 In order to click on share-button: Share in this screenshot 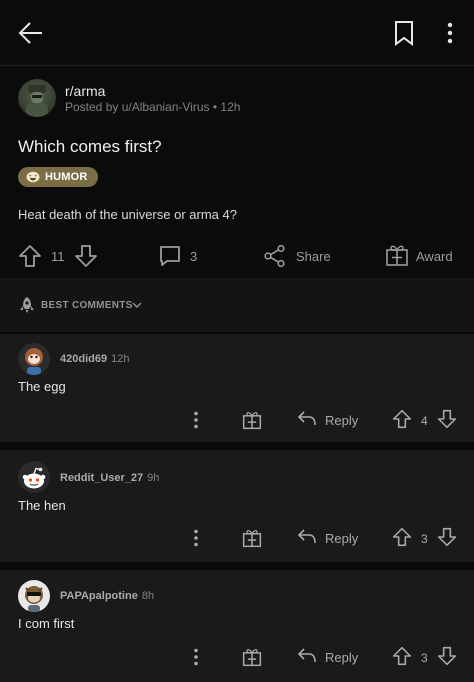, I will do `click(313, 256)`.